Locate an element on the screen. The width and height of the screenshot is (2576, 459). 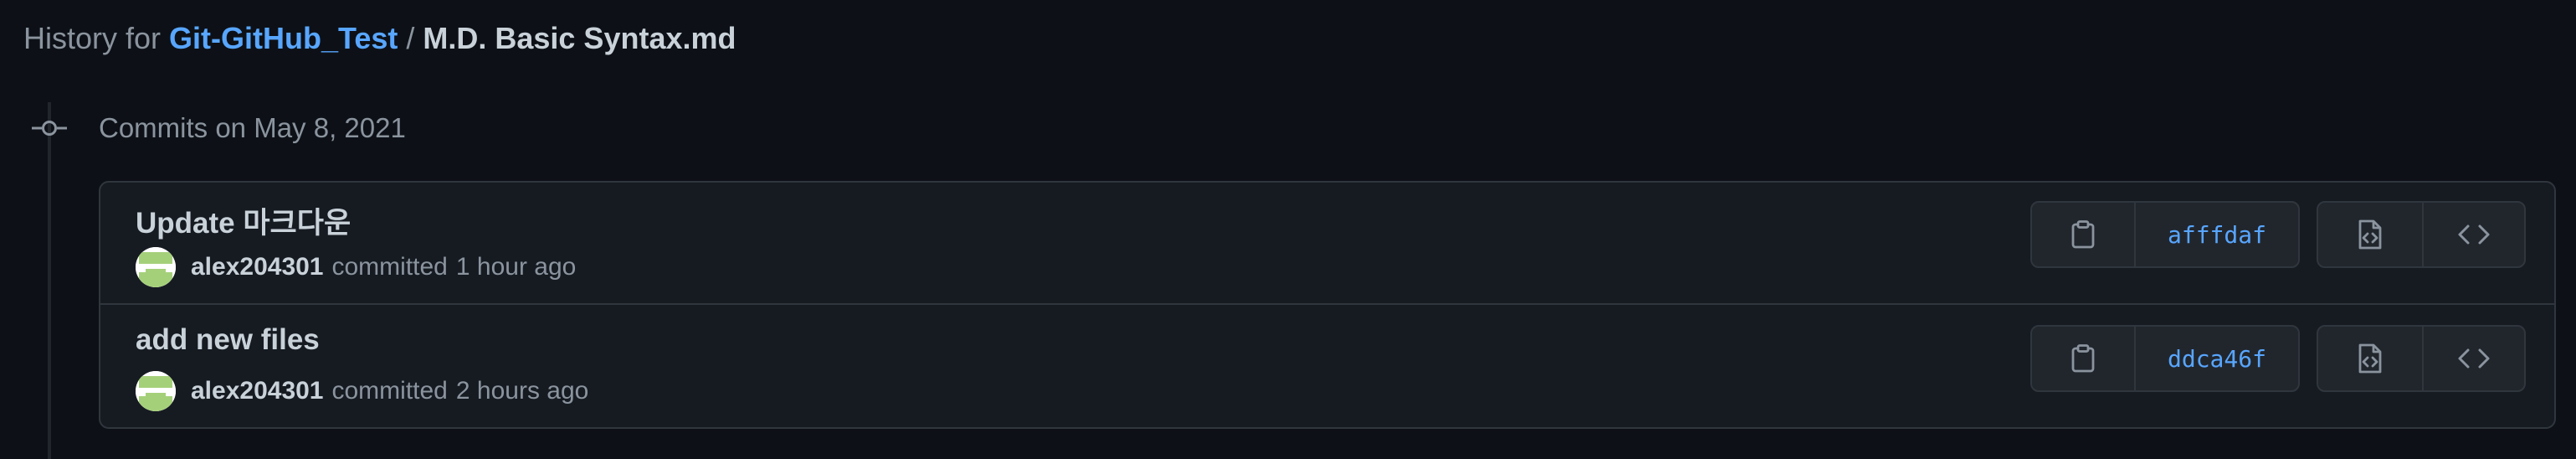
timeline-line is located at coordinates (49, 280).